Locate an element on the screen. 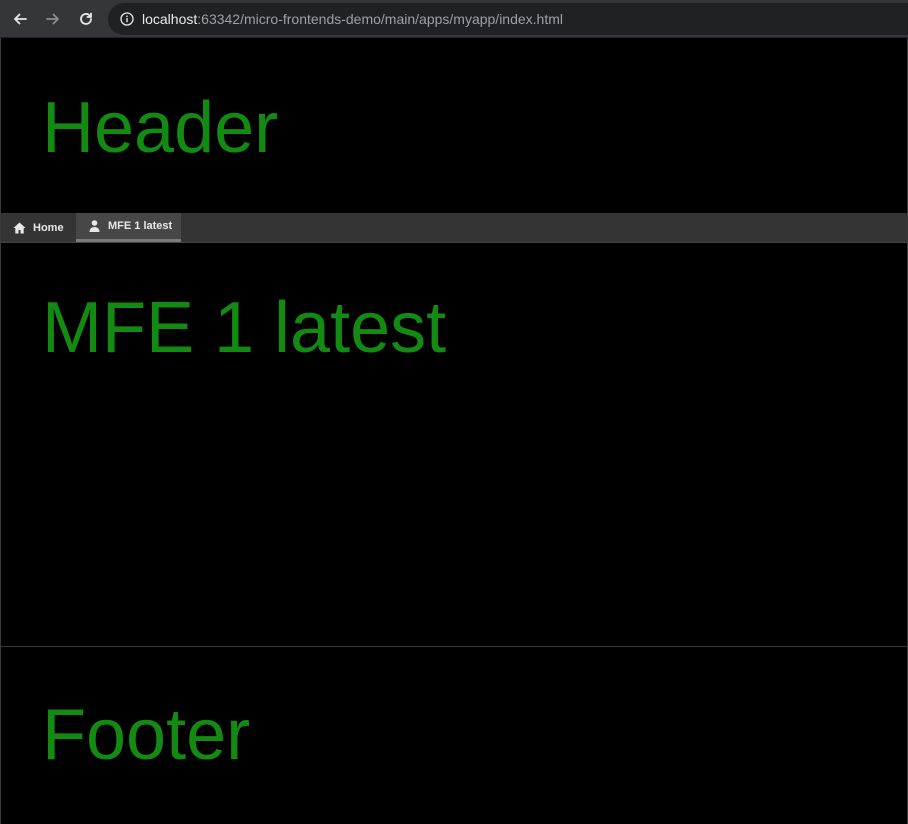 This screenshot has width=908, height=824. reload-button is located at coordinates (86, 19).